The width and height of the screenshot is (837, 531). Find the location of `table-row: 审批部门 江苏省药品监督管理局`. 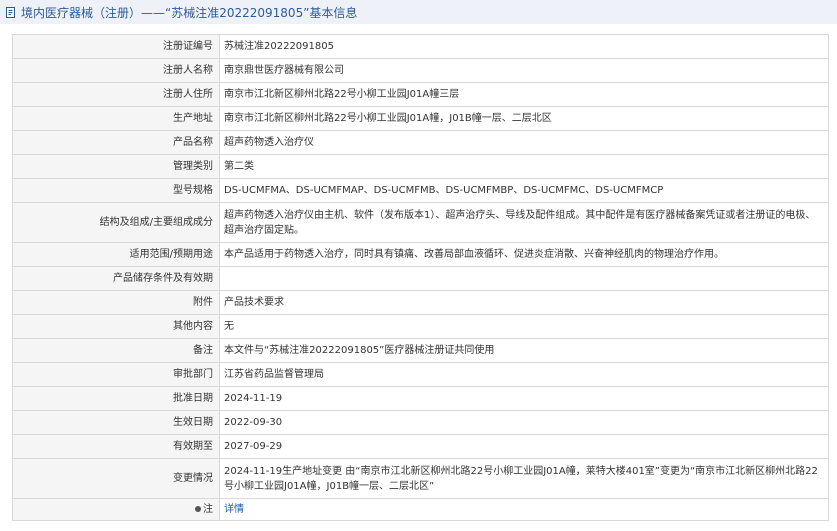

table-row: 审批部门 江苏省药品监督管理局 is located at coordinates (420, 374).